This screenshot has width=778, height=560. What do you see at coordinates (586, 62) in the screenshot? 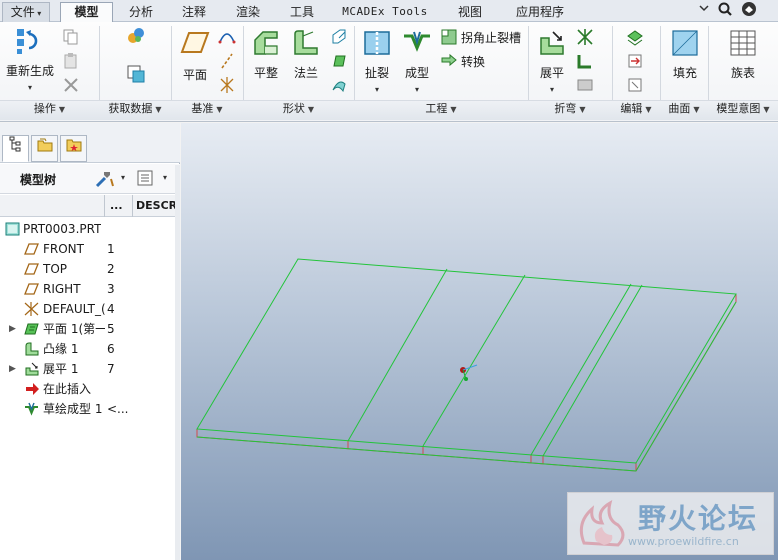
I see `bend-back-icon` at bounding box center [586, 62].